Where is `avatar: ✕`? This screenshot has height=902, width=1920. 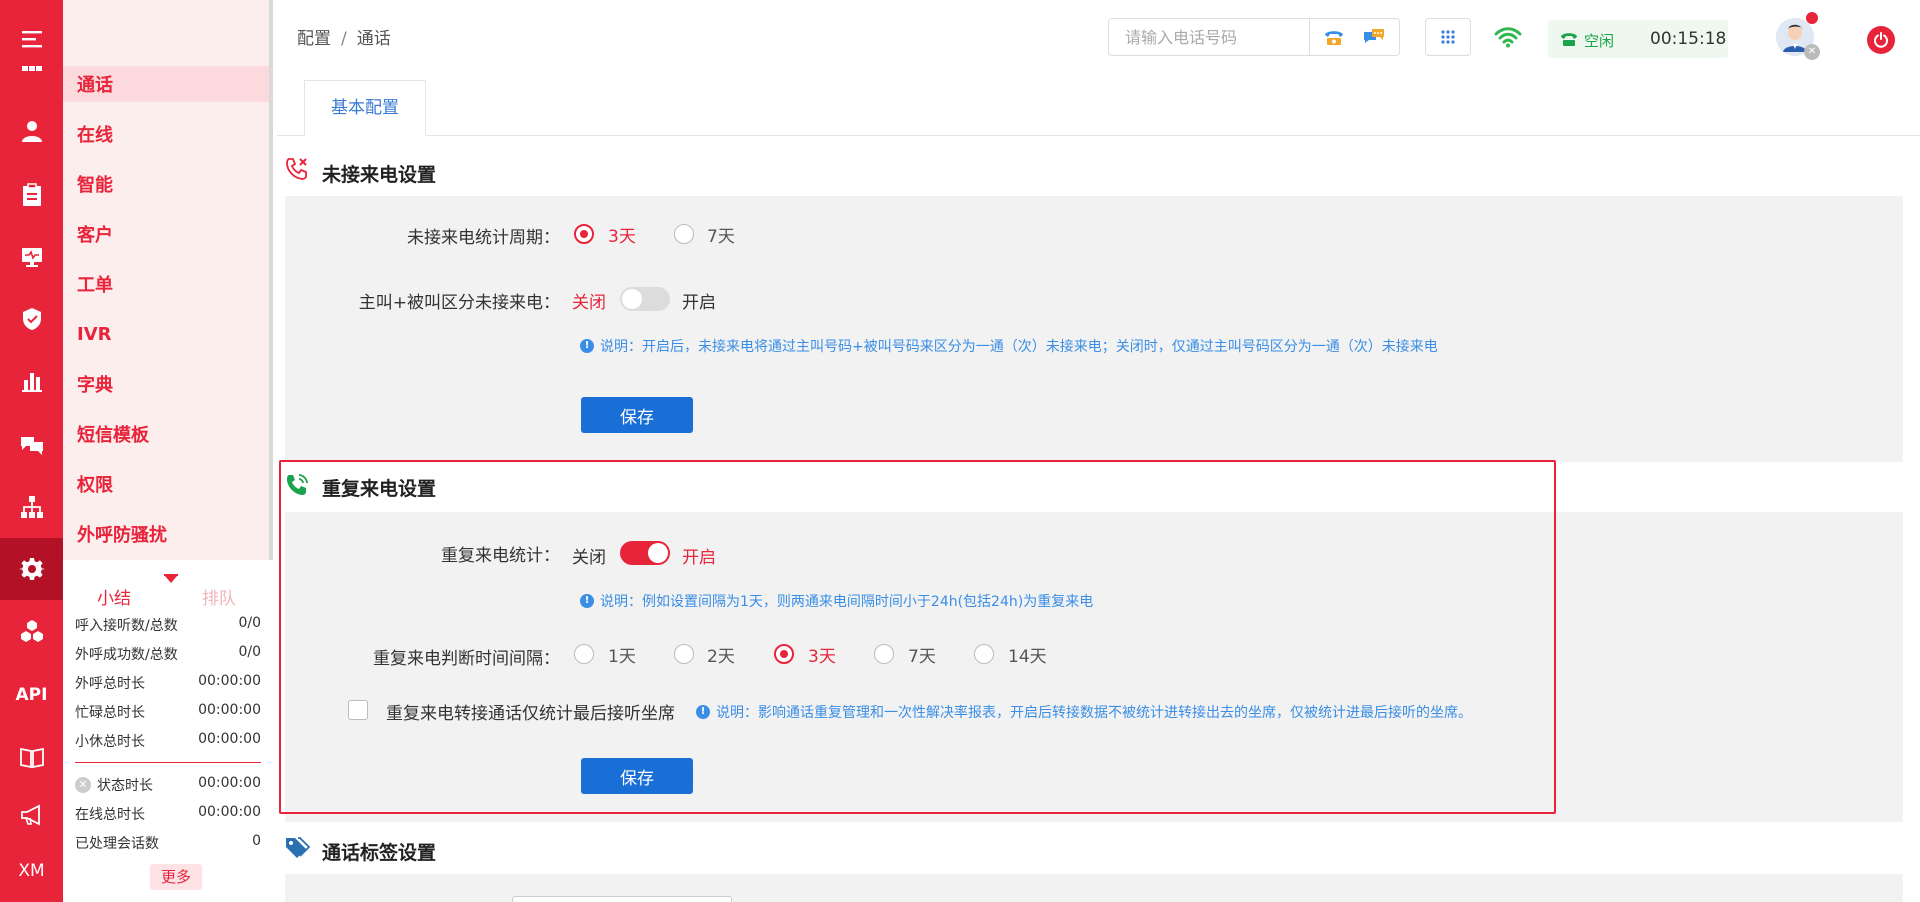
avatar: ✕ is located at coordinates (1798, 36).